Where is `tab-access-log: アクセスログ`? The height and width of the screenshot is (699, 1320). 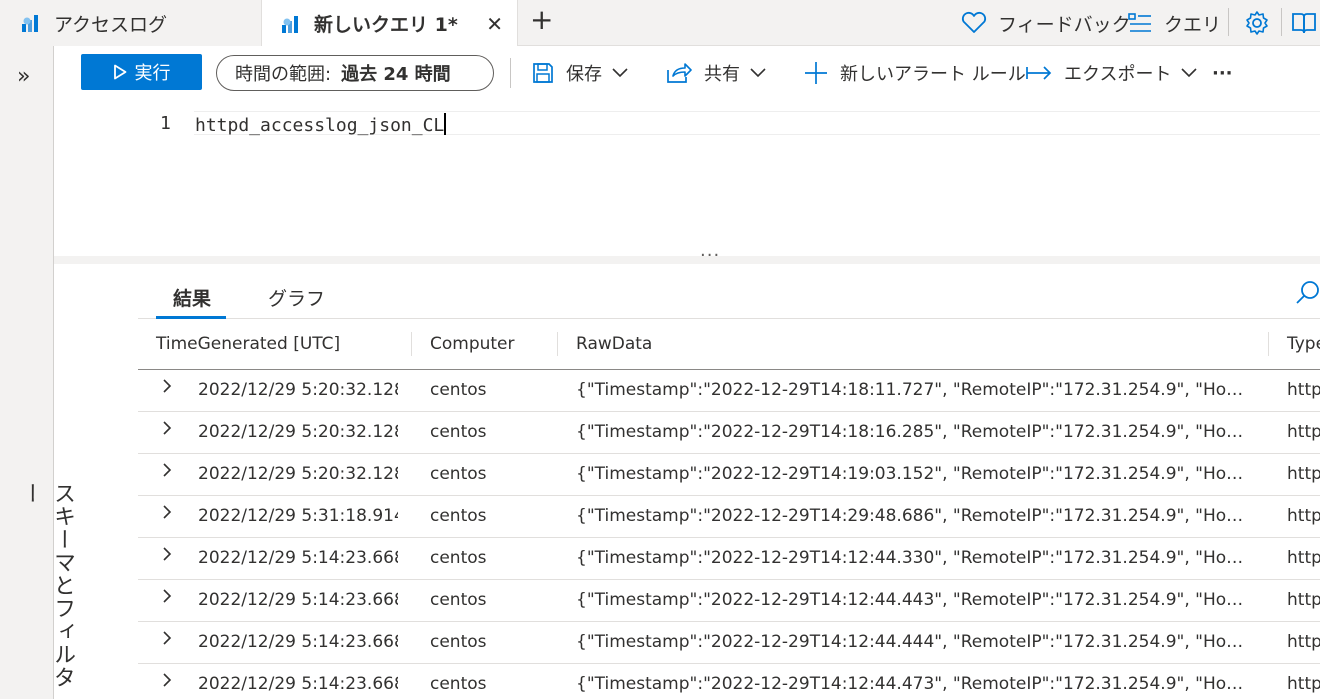
tab-access-log: アクセスログ is located at coordinates (131, 23).